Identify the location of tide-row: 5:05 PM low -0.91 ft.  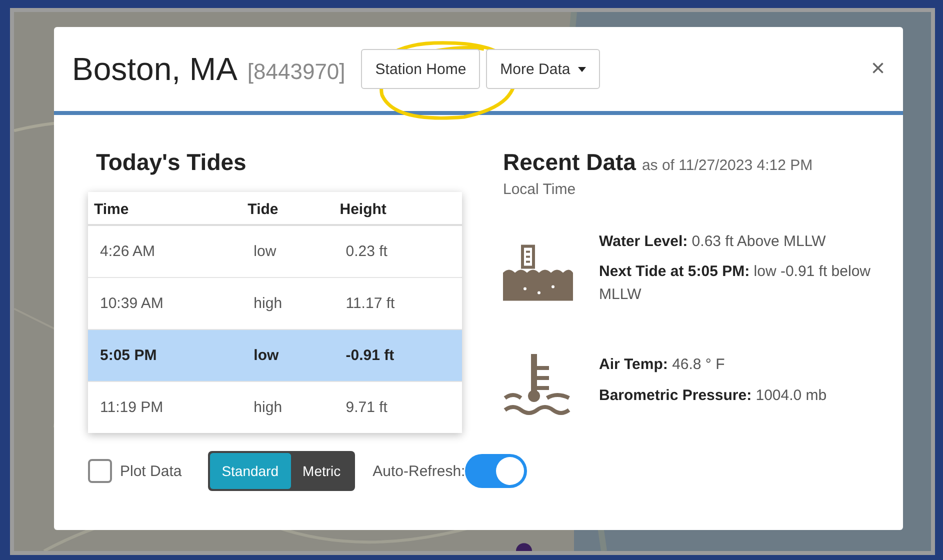
(275, 356).